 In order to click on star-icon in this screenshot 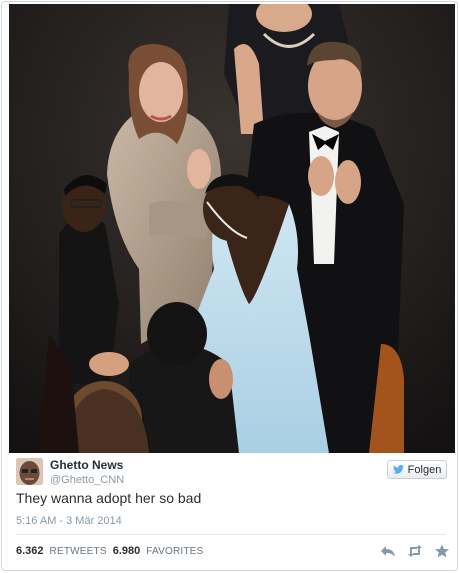, I will do `click(442, 551)`.